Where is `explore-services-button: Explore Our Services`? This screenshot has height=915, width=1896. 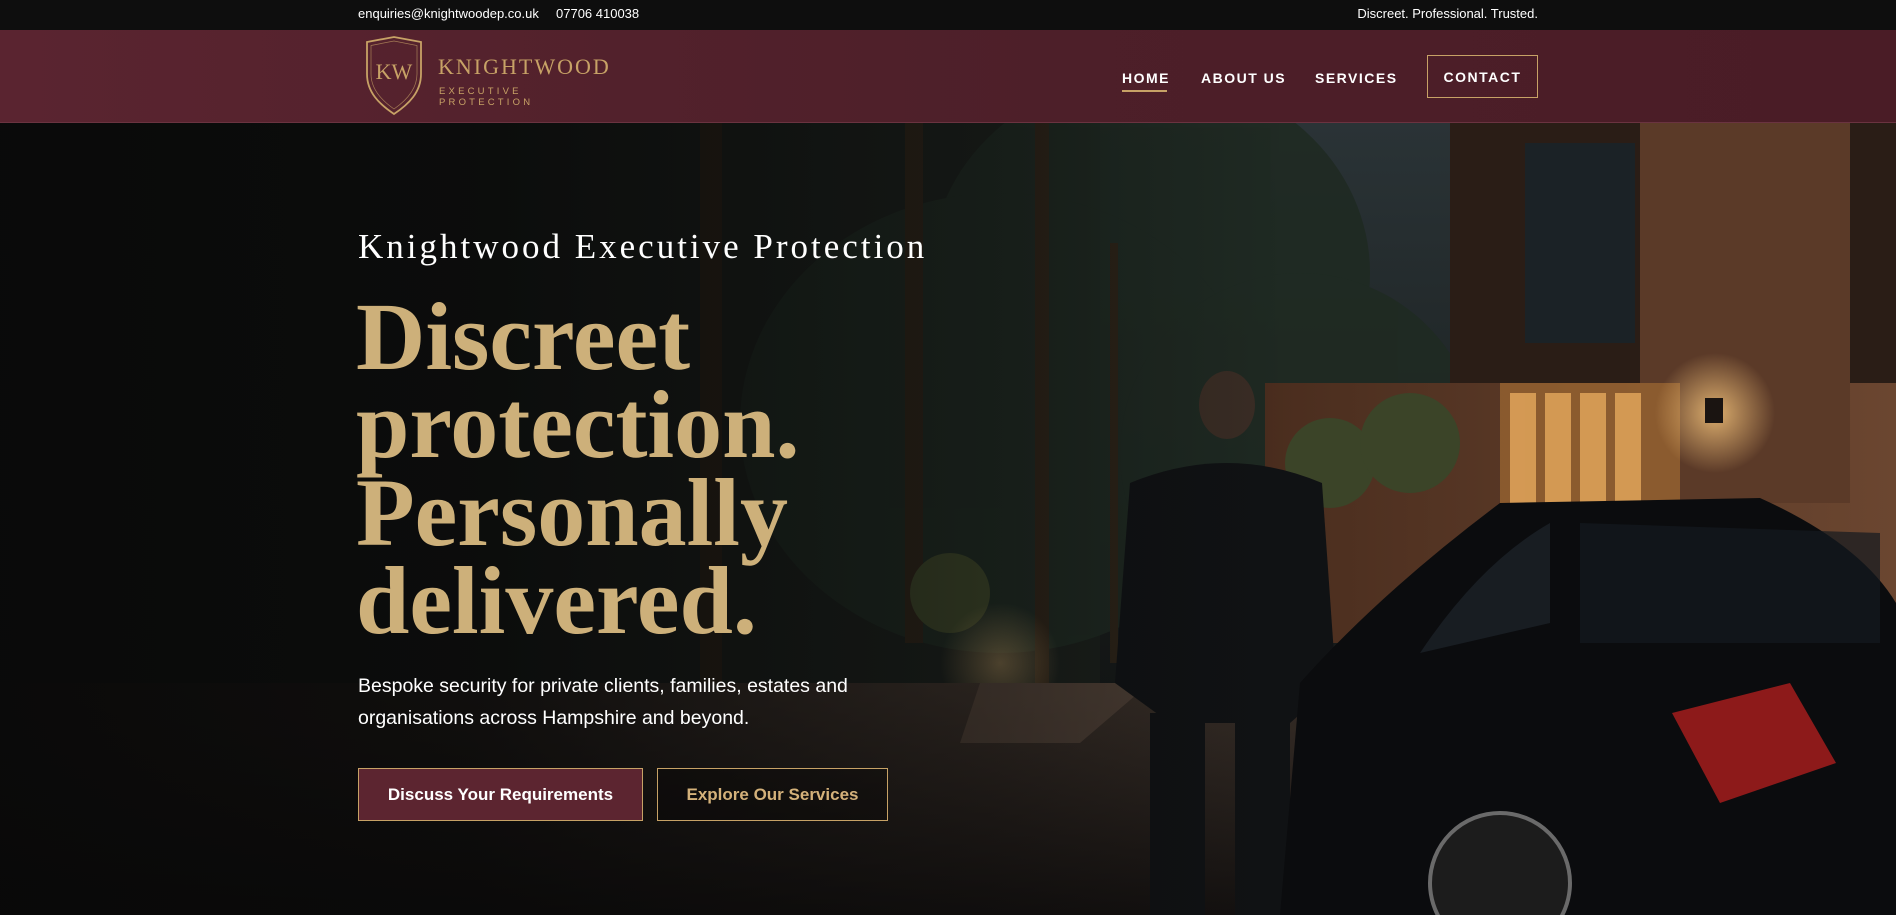
explore-services-button: Explore Our Services is located at coordinates (772, 794).